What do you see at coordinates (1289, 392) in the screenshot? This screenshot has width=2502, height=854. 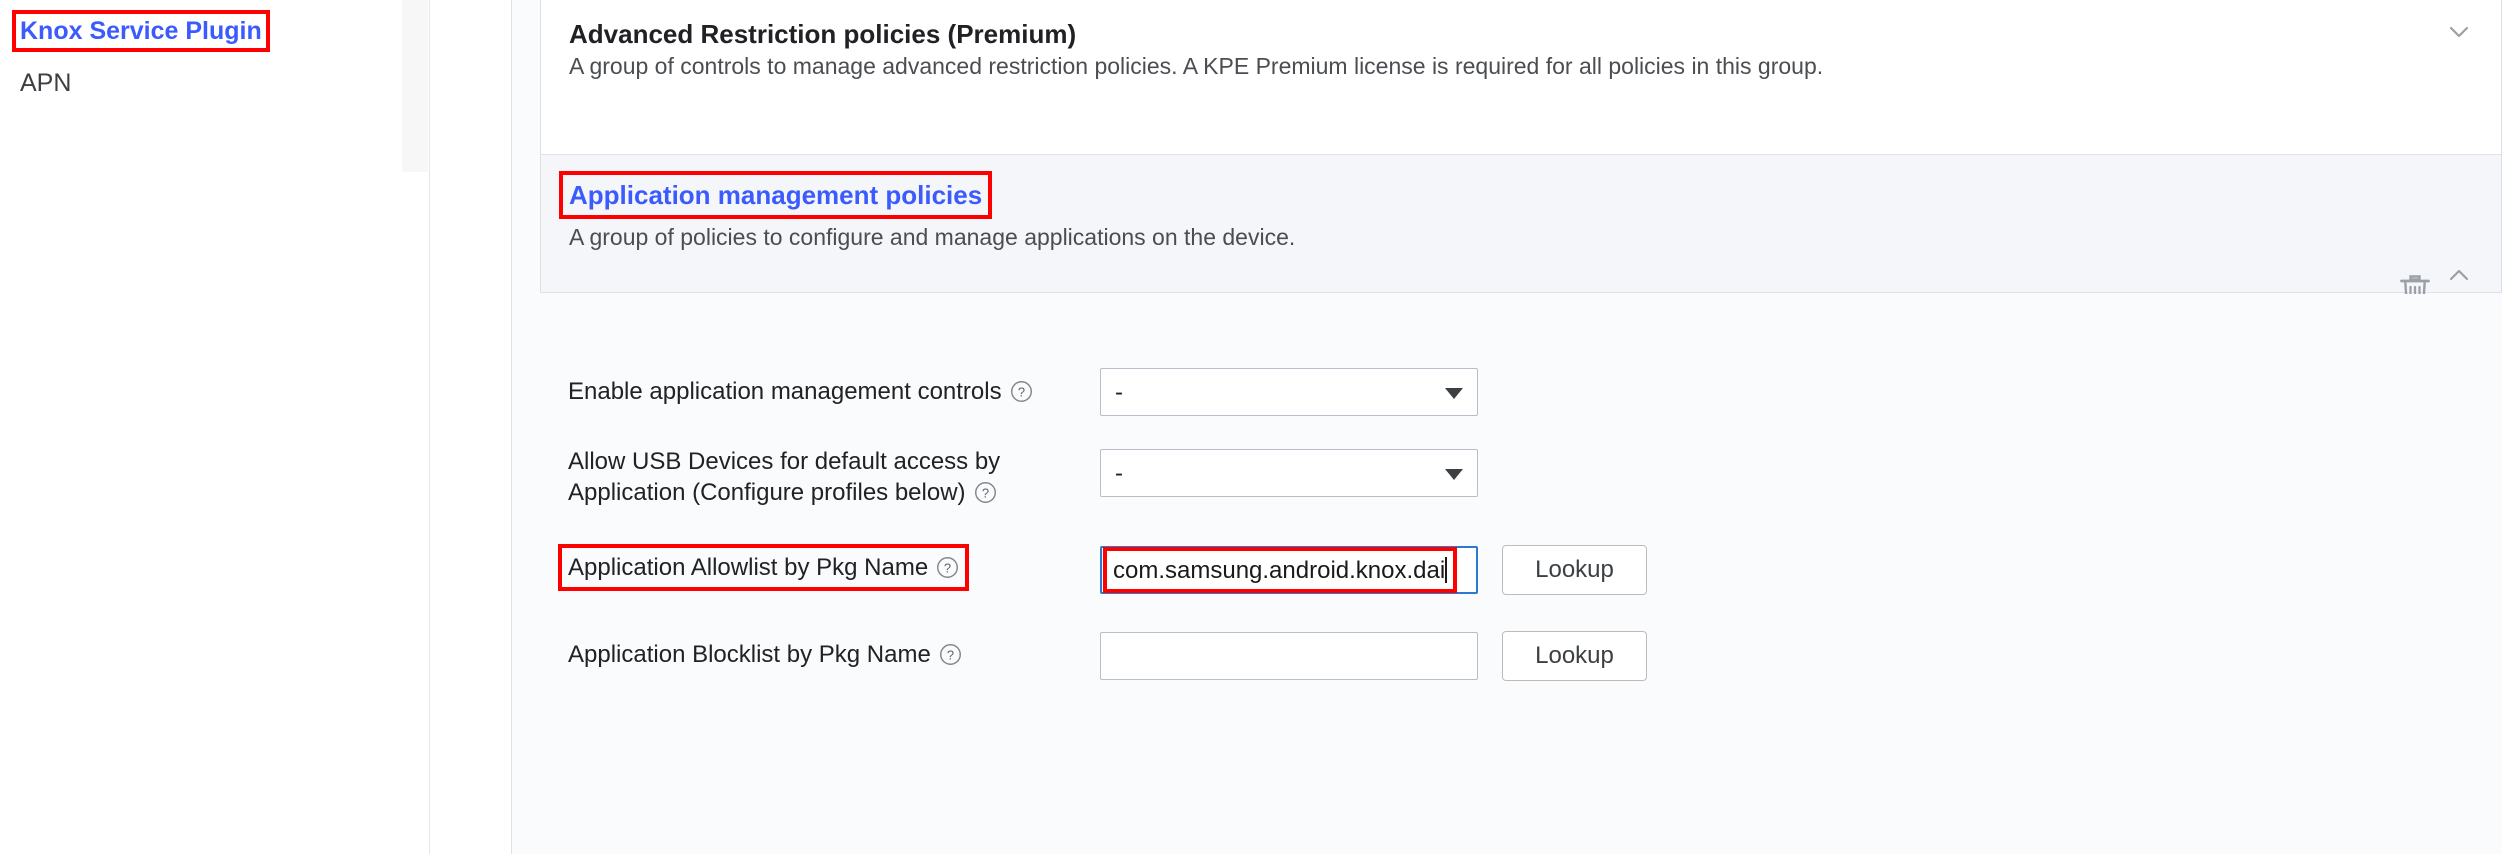 I see `select-enable-application-management-controls: -` at bounding box center [1289, 392].